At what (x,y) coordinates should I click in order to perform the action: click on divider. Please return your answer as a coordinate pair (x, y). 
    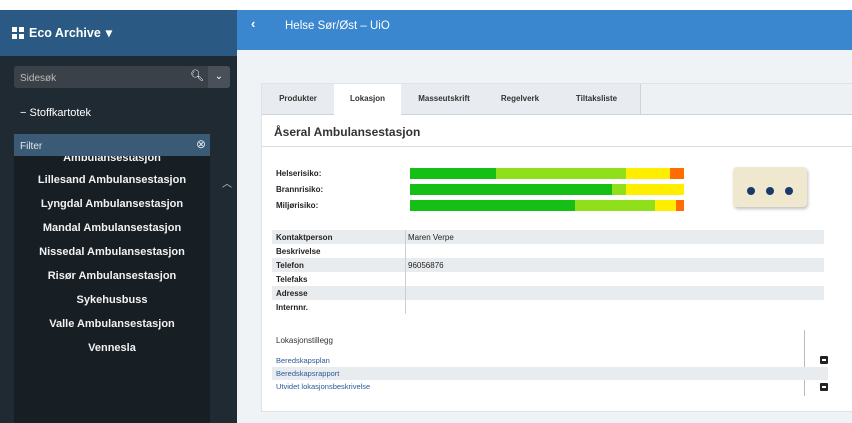
    Looking at the image, I should click on (557, 146).